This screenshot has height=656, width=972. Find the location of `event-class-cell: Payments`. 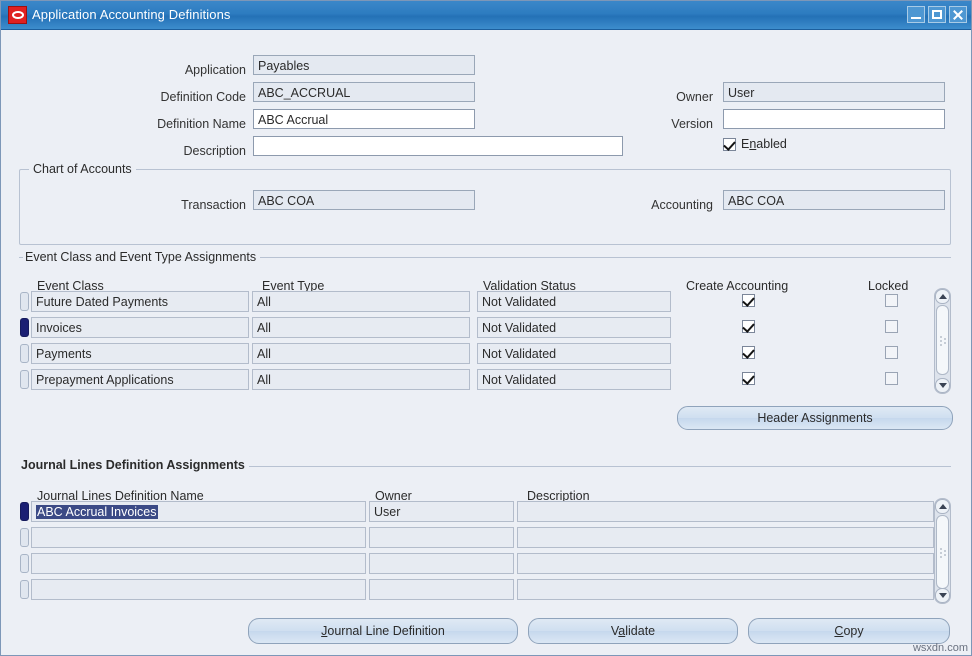

event-class-cell: Payments is located at coordinates (140, 353).